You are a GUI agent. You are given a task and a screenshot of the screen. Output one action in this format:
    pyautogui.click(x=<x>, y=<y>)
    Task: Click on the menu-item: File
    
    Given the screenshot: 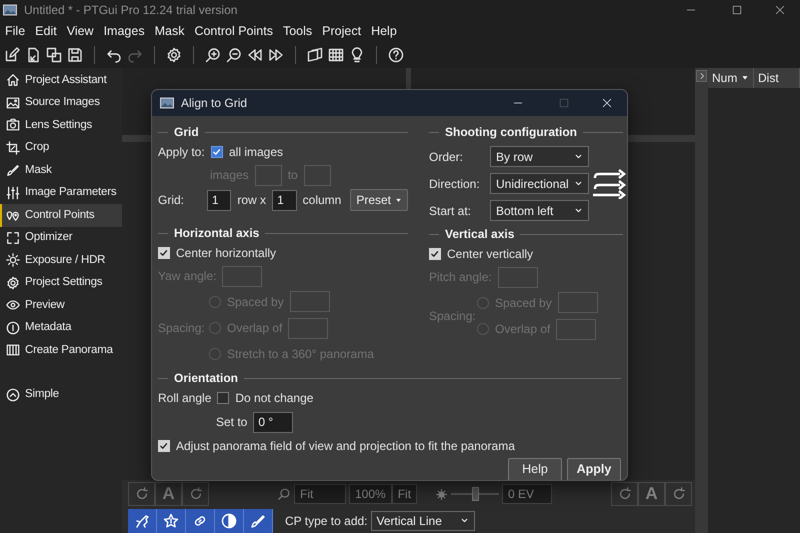 What is the action you would take?
    pyautogui.click(x=15, y=31)
    